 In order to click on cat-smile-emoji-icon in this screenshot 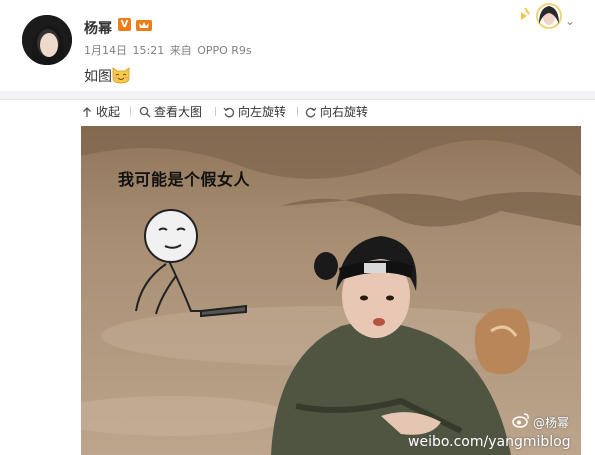, I will do `click(121, 75)`.